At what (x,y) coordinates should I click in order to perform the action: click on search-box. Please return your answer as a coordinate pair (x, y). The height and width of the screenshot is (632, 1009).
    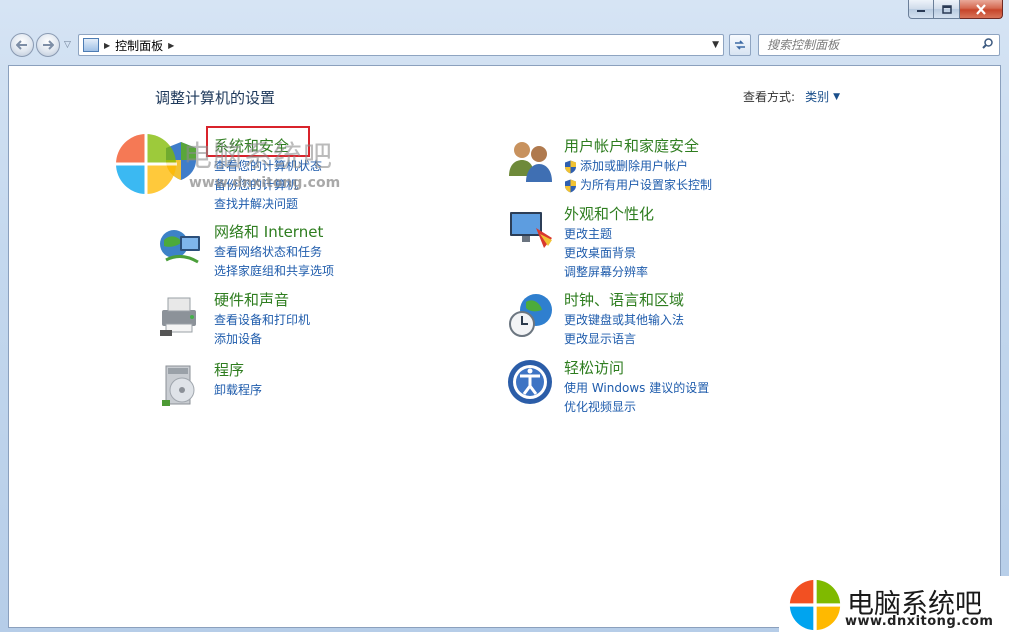
    Looking at the image, I should click on (879, 45).